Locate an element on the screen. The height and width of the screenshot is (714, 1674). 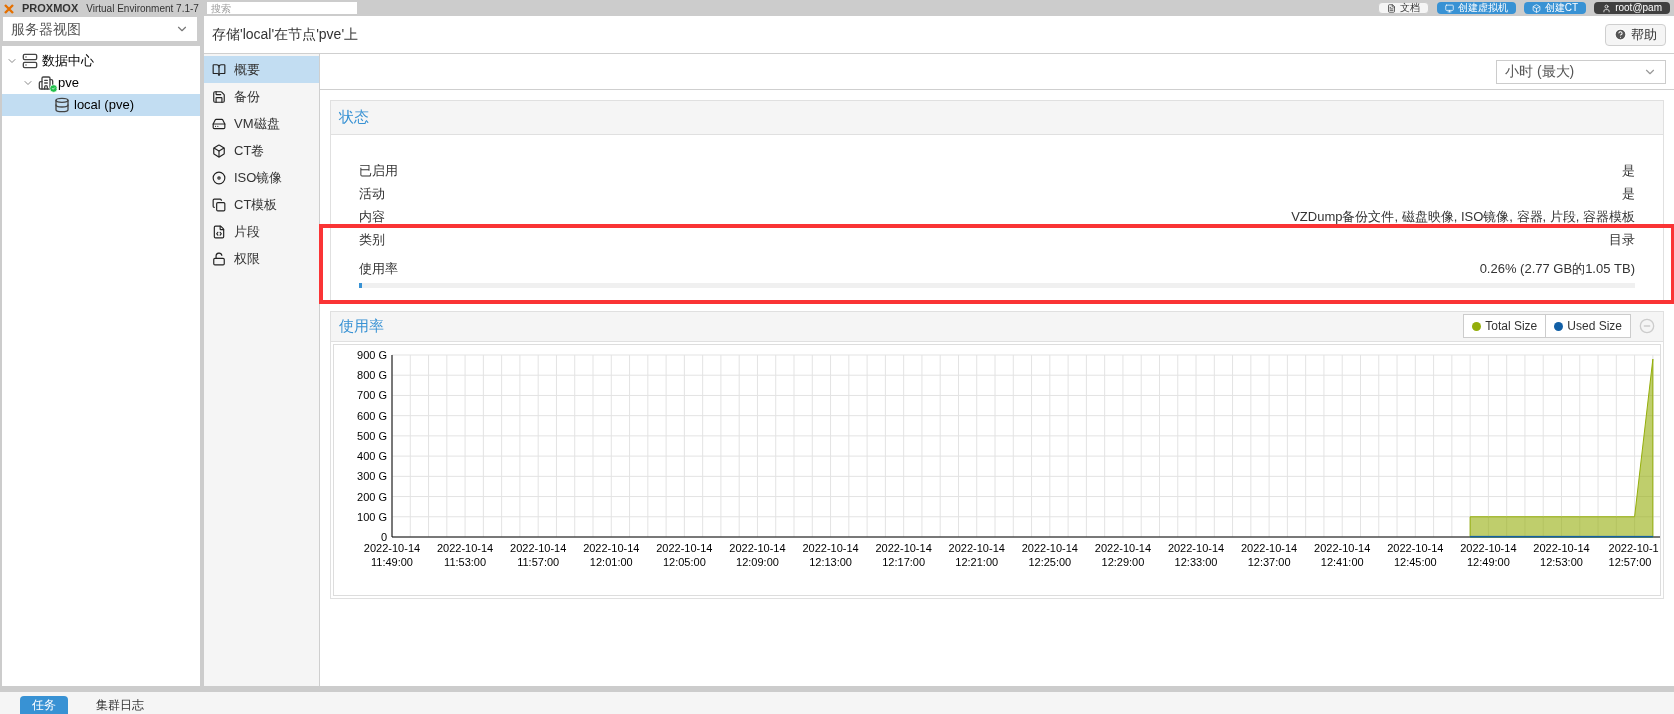
x-tick-label: 2022-10-14 12:49:00 is located at coordinates (1488, 554).